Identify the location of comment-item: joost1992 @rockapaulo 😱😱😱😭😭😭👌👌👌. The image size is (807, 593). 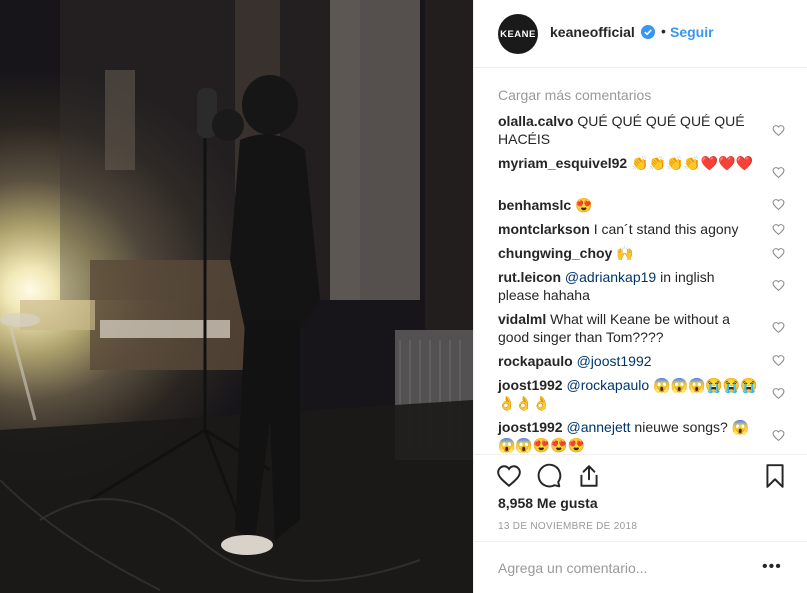
(628, 394).